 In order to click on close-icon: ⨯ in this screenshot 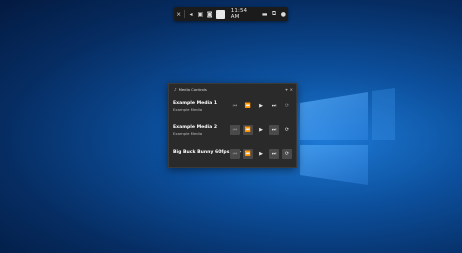, I will do `click(178, 14)`.